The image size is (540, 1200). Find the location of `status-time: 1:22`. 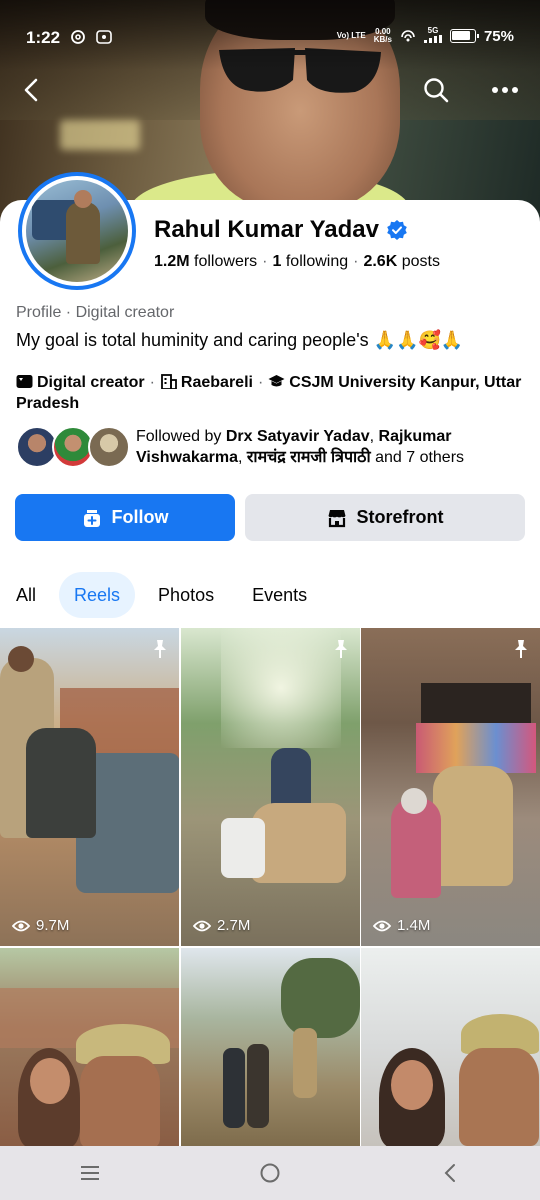

status-time: 1:22 is located at coordinates (43, 37).